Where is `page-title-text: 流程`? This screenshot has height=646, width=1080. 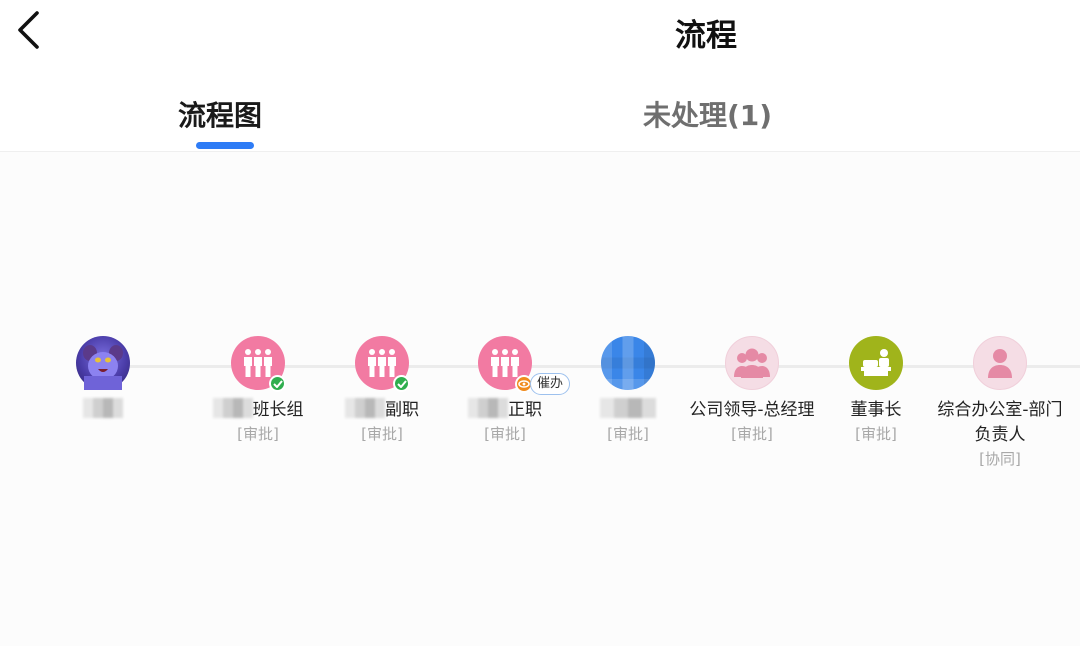 page-title-text: 流程 is located at coordinates (706, 36).